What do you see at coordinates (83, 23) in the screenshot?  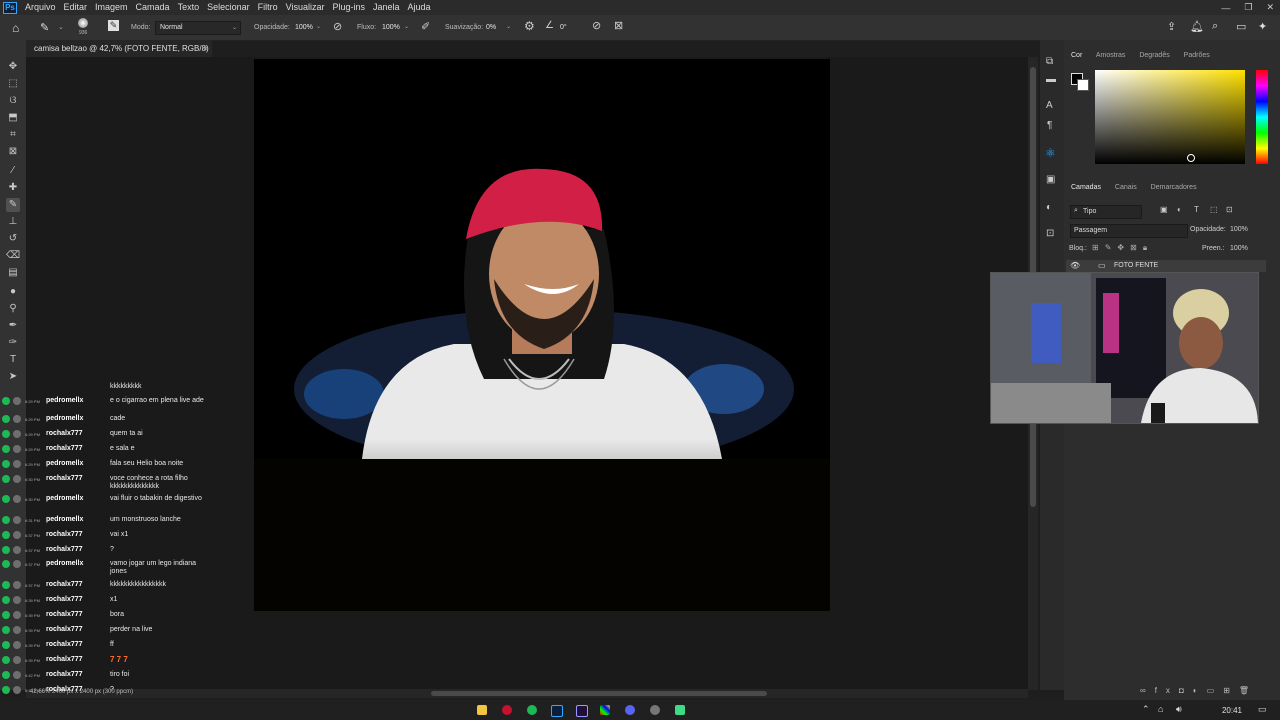 I see `brush-preview-icon` at bounding box center [83, 23].